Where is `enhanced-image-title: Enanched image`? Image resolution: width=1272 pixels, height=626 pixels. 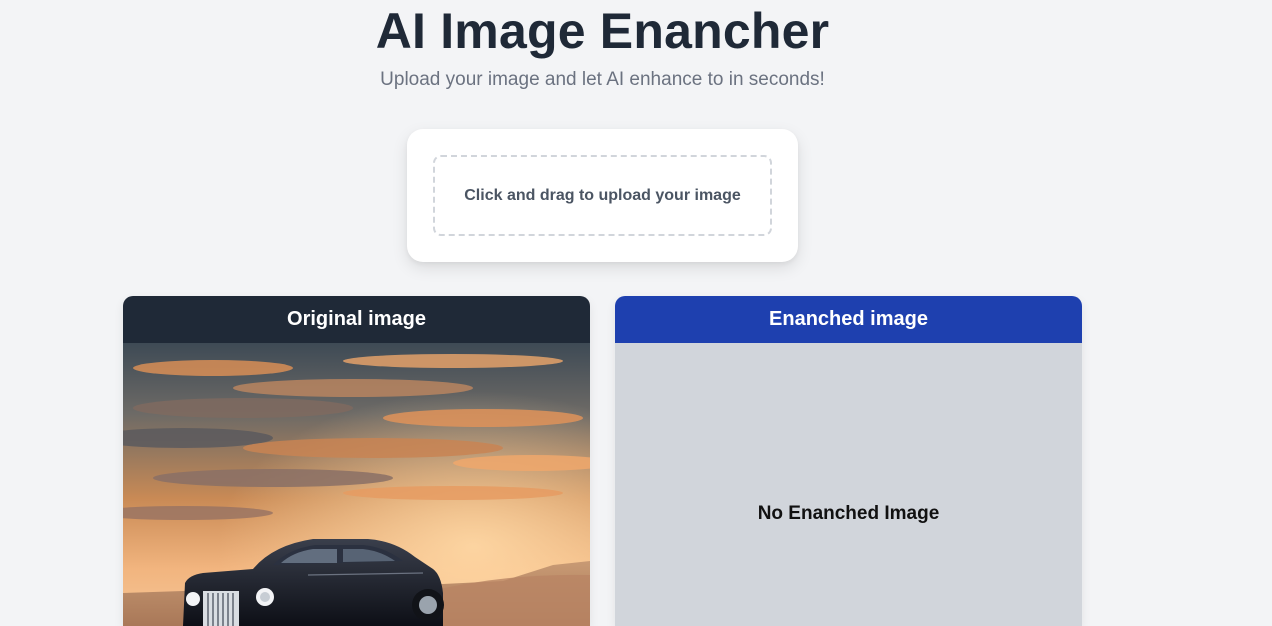 enhanced-image-title: Enanched image is located at coordinates (848, 319).